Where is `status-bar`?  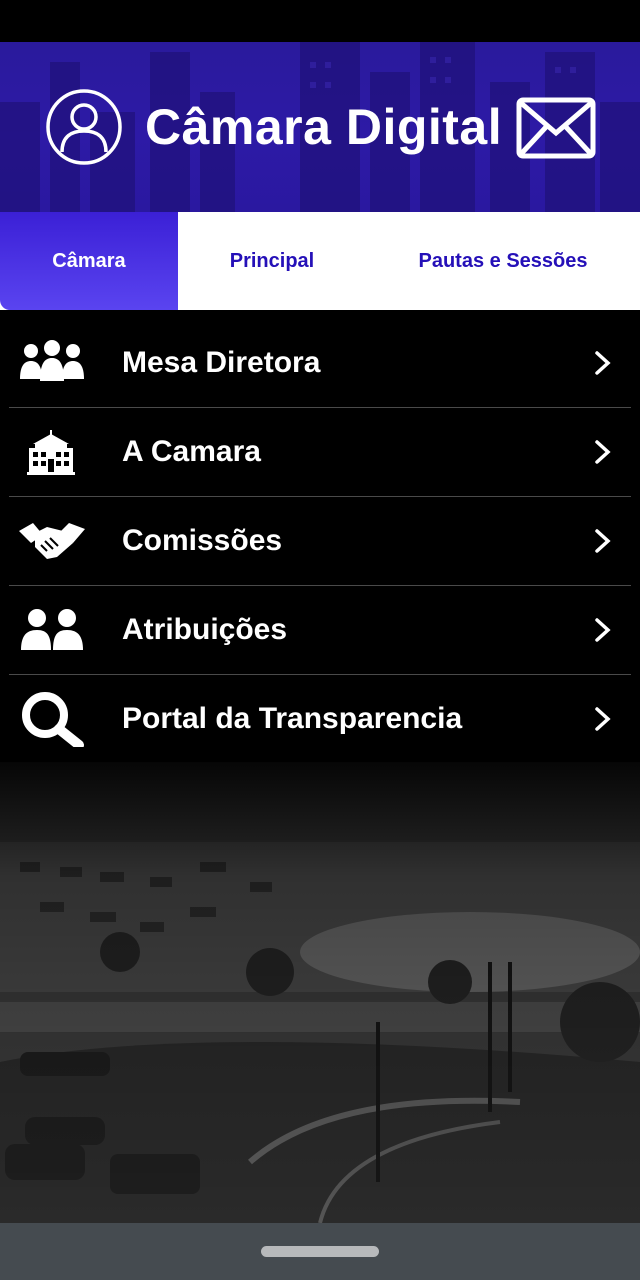 status-bar is located at coordinates (320, 21).